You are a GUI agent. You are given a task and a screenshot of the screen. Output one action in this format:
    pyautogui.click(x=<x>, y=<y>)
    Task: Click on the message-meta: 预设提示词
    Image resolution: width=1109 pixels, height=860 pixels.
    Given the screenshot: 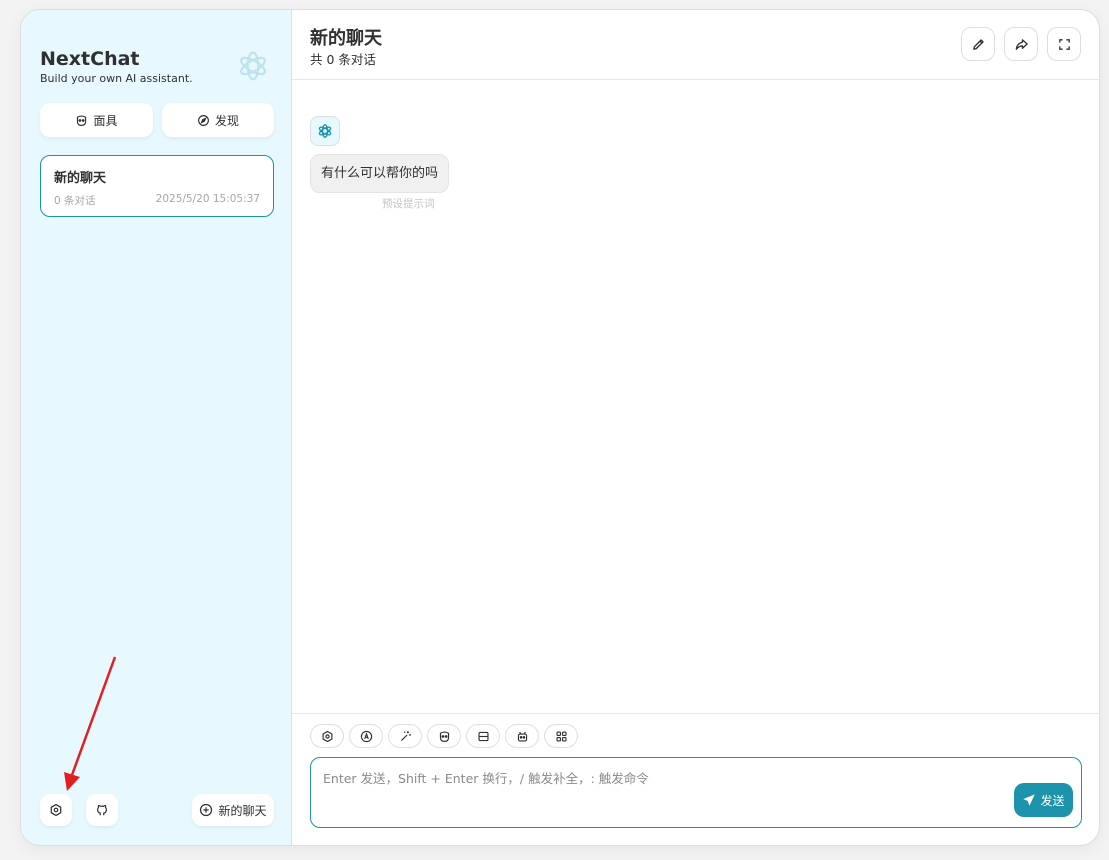 What is the action you would take?
    pyautogui.click(x=408, y=204)
    